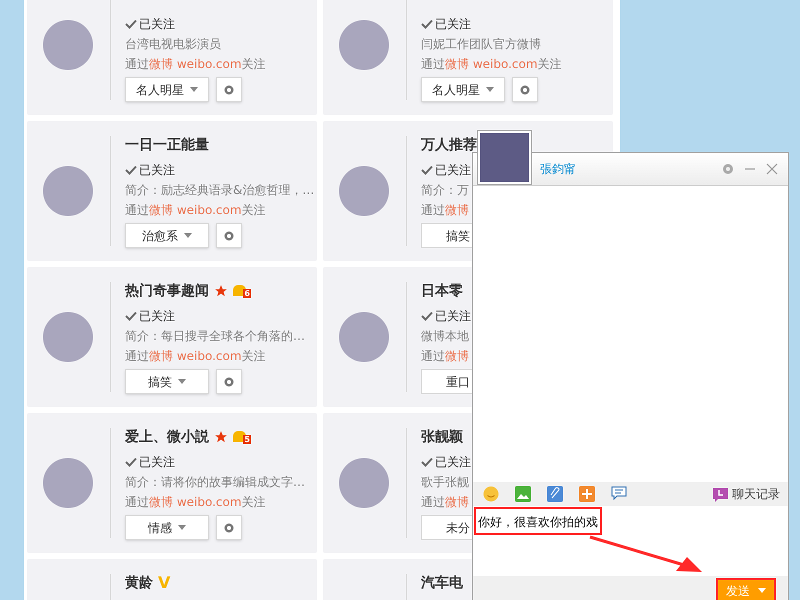  I want to click on description-text: 闫妮工作团队官方微博, so click(481, 44).